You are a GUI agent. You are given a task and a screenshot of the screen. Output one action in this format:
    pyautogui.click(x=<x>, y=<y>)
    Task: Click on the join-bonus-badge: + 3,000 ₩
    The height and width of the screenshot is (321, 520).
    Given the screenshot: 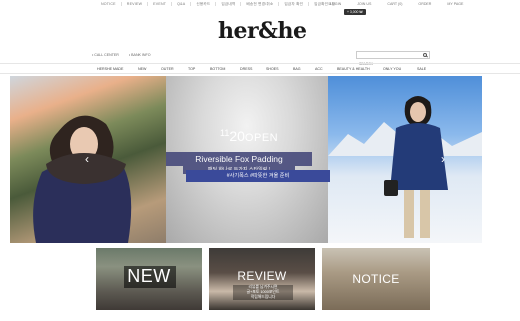 What is the action you would take?
    pyautogui.click(x=355, y=12)
    